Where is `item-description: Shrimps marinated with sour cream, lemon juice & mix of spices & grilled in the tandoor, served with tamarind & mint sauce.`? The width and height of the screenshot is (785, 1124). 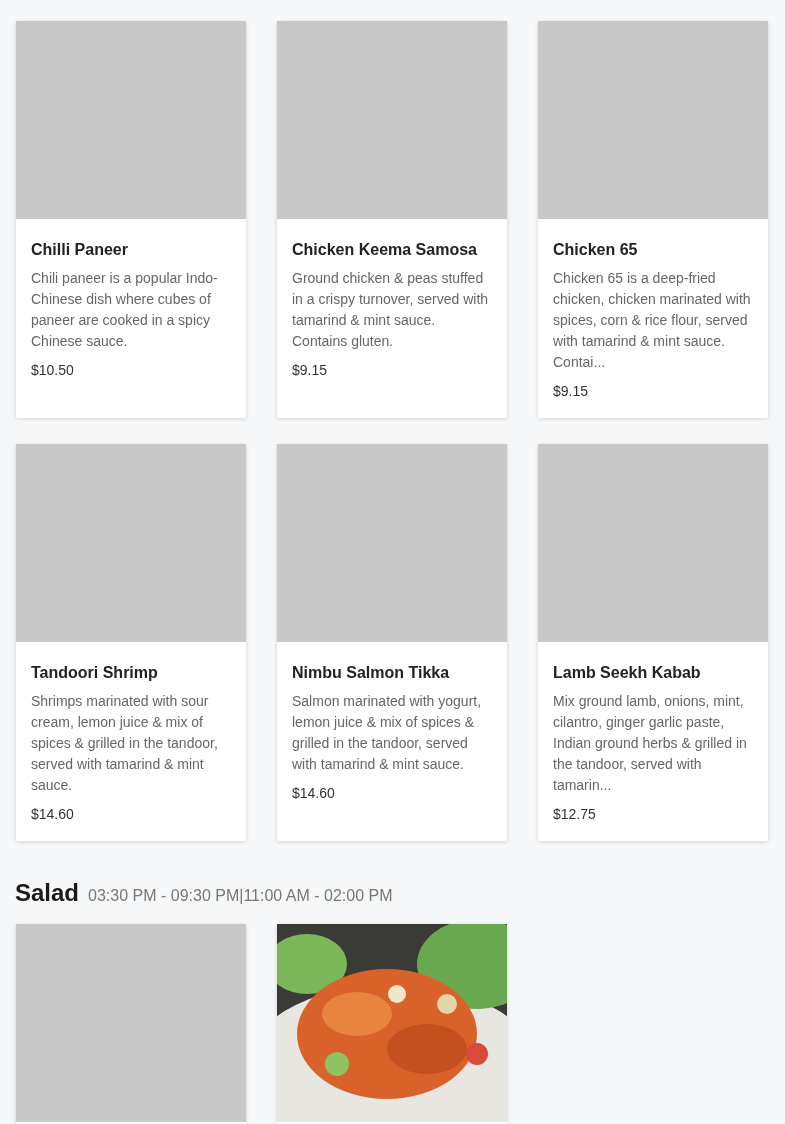
item-description: Shrimps marinated with sour cream, lemon juice & mix of spices & grilled in the tandoor, served with tamarind & mint sauce. is located at coordinates (125, 743).